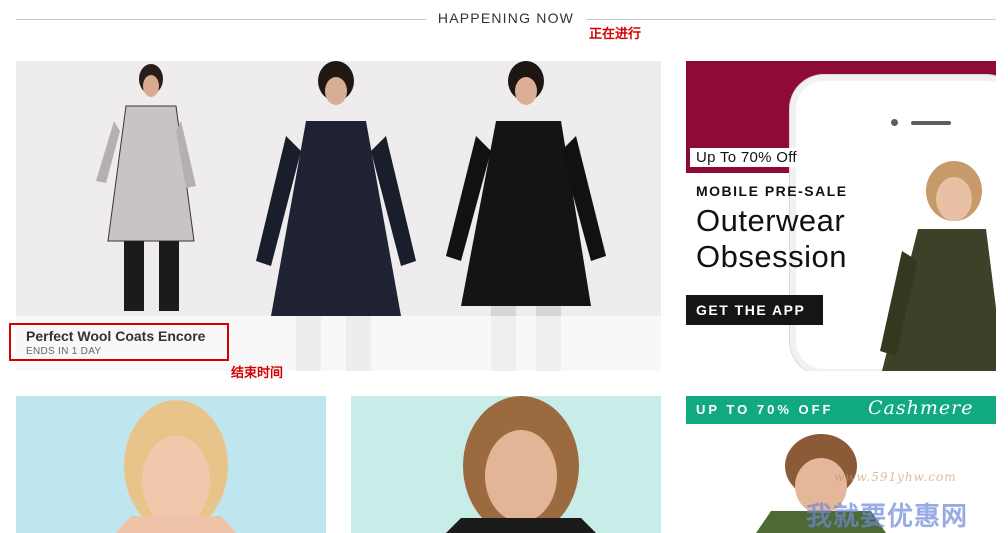 This screenshot has width=1008, height=533. What do you see at coordinates (754, 310) in the screenshot?
I see `get-the-app-button: GET THE APP` at bounding box center [754, 310].